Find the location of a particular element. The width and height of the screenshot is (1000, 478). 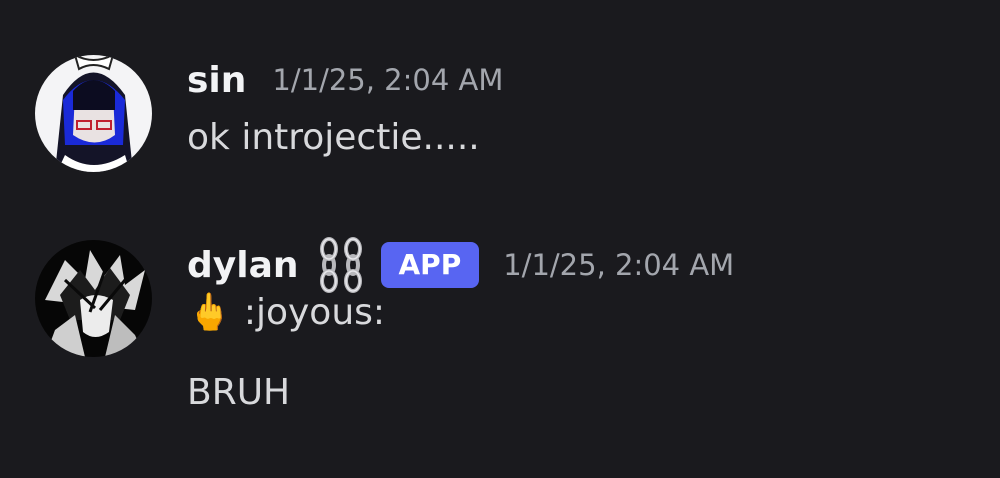

message-content: BRUH is located at coordinates (239, 392).